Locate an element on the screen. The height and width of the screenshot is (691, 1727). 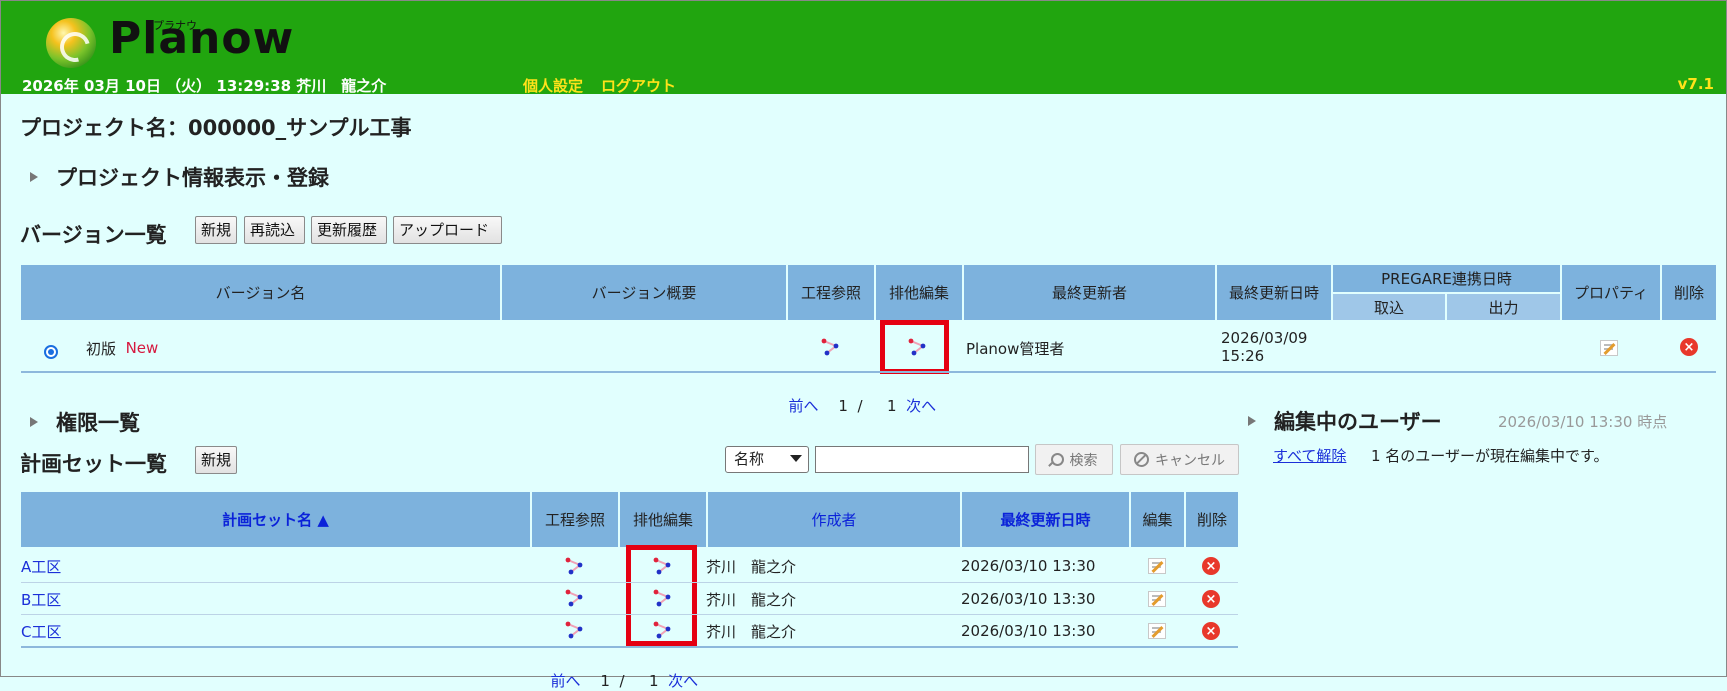
version-upload-button: アップロード is located at coordinates (447, 230).